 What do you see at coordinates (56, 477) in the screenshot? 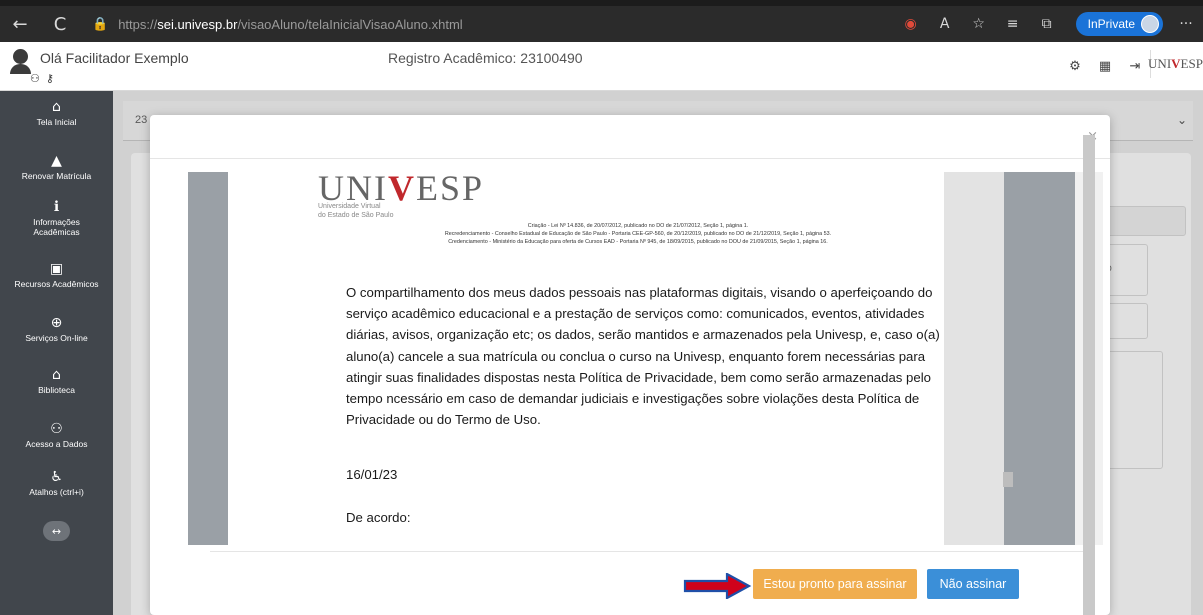
I see `accessibility-icon: ♿` at bounding box center [56, 477].